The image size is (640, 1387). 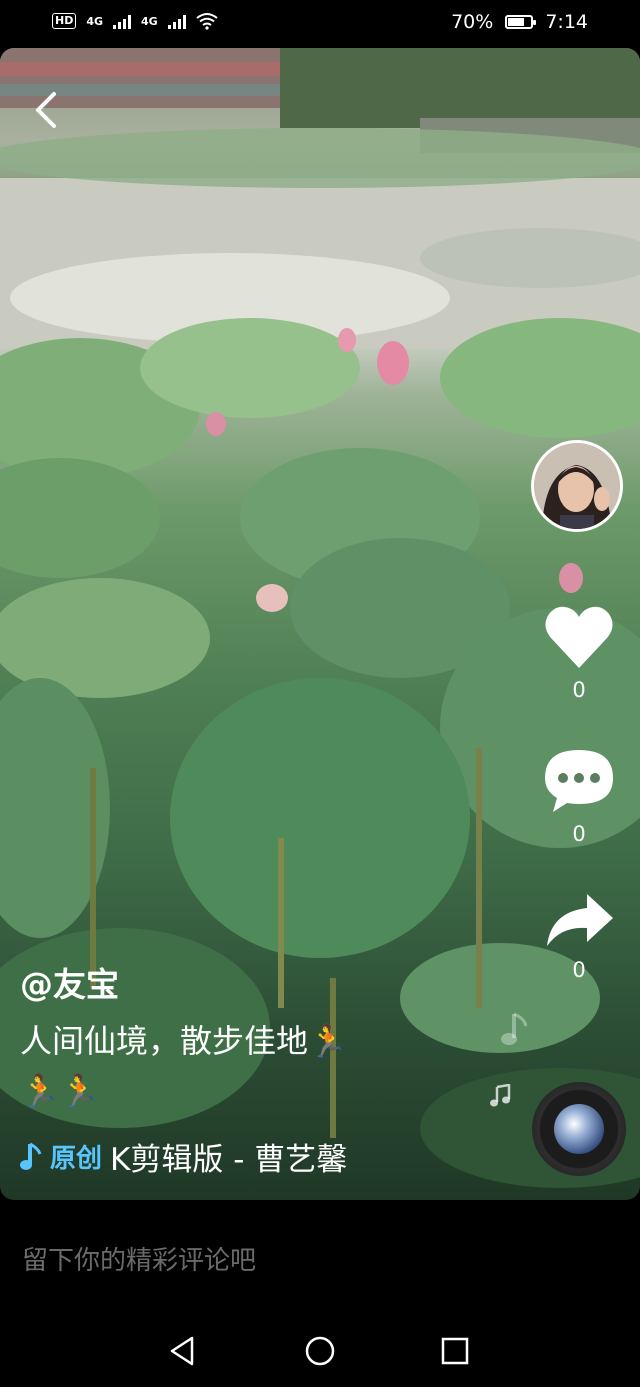 I want to click on battery-percentage: 70%, so click(x=472, y=22).